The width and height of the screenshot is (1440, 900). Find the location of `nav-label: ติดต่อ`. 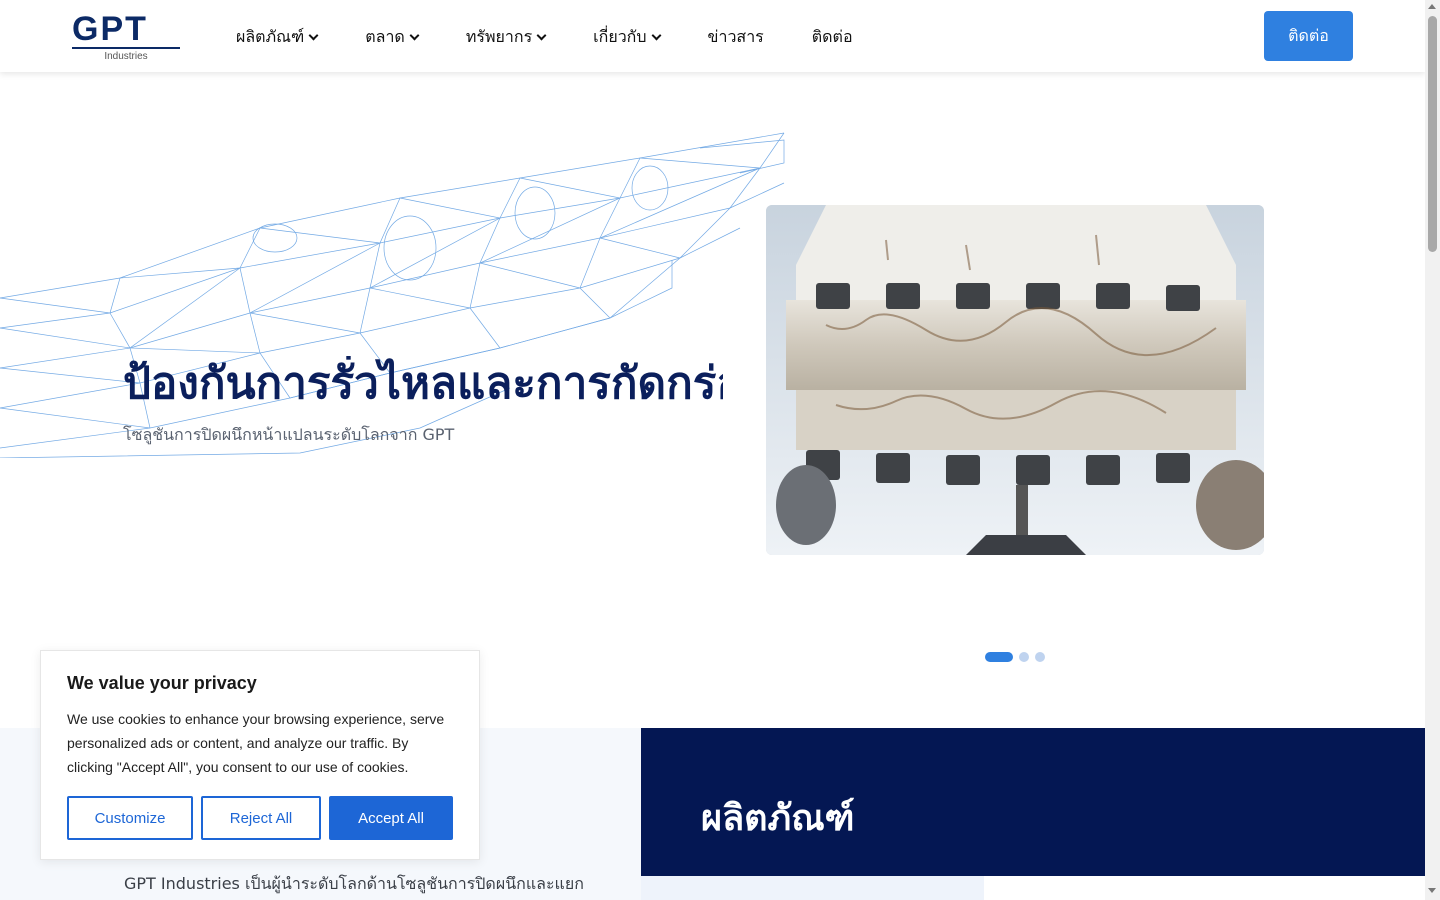

nav-label: ติดต่อ is located at coordinates (832, 36).